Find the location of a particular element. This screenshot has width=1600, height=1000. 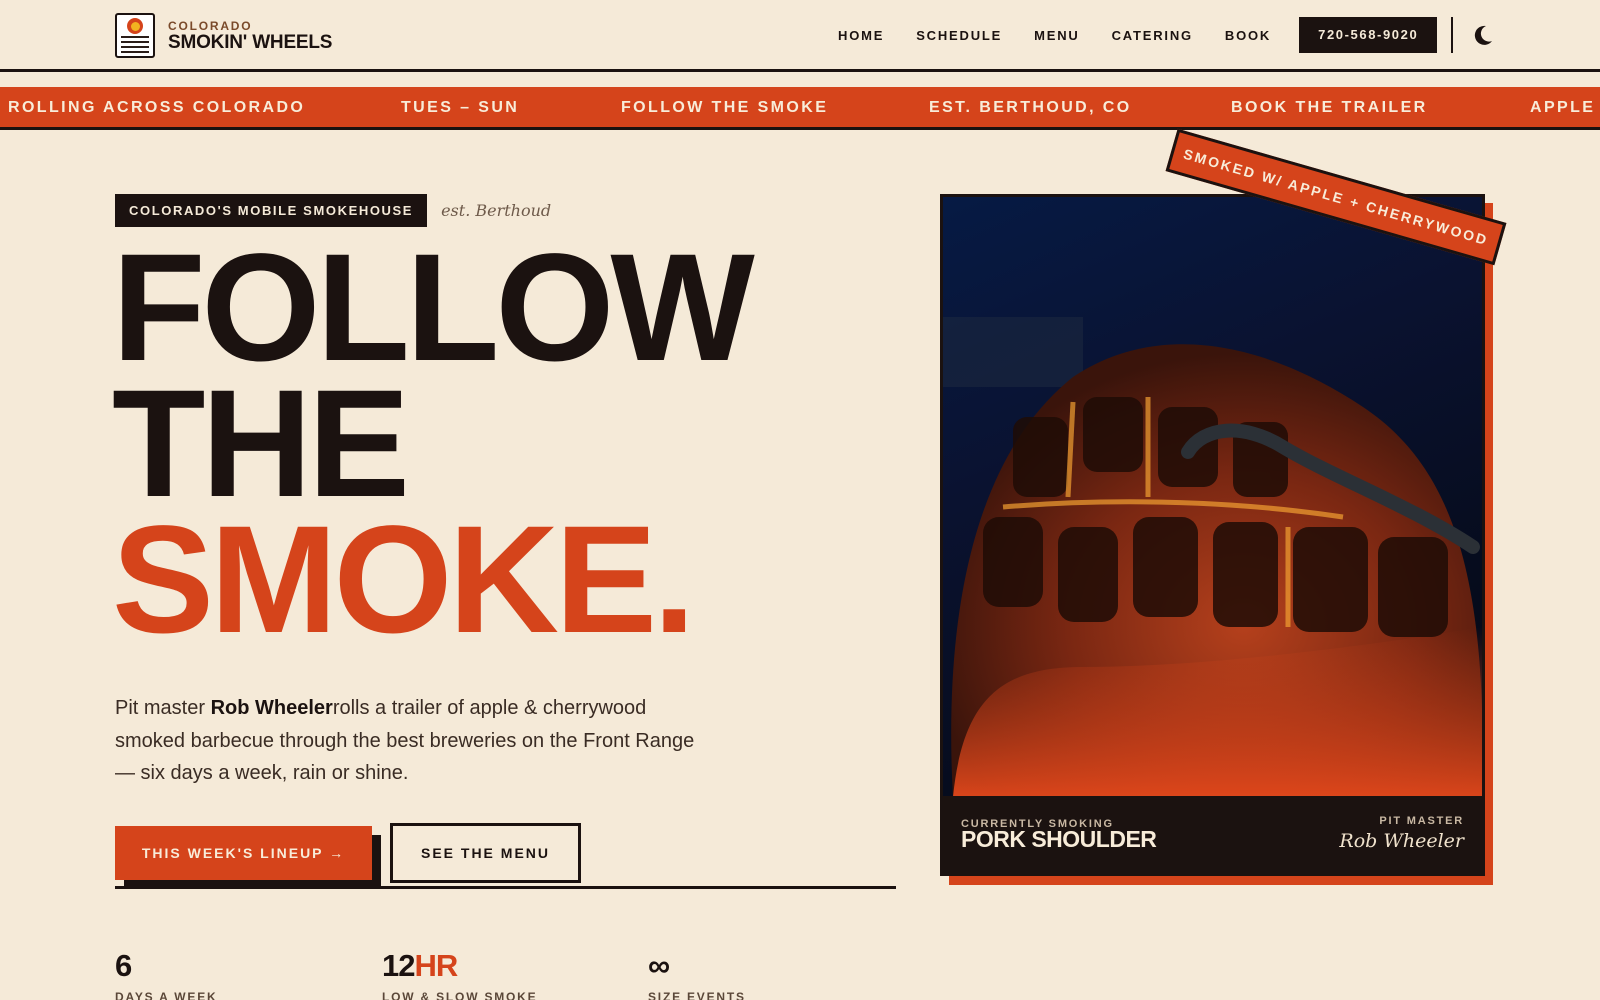

stat-label: DAYS A WEEK is located at coordinates (166, 995).